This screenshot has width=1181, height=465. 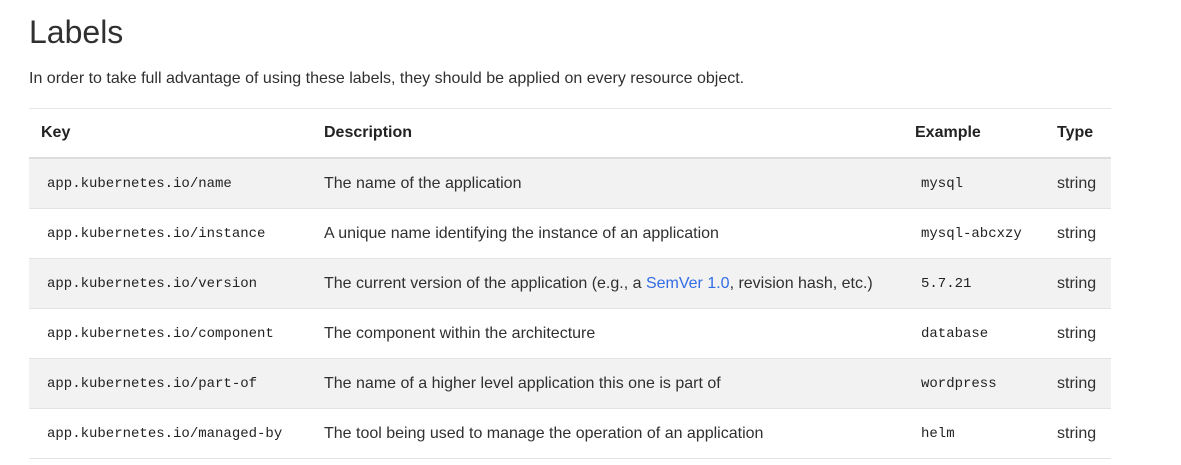 I want to click on row-key: app.kubernetes.io/version, so click(x=170, y=283).